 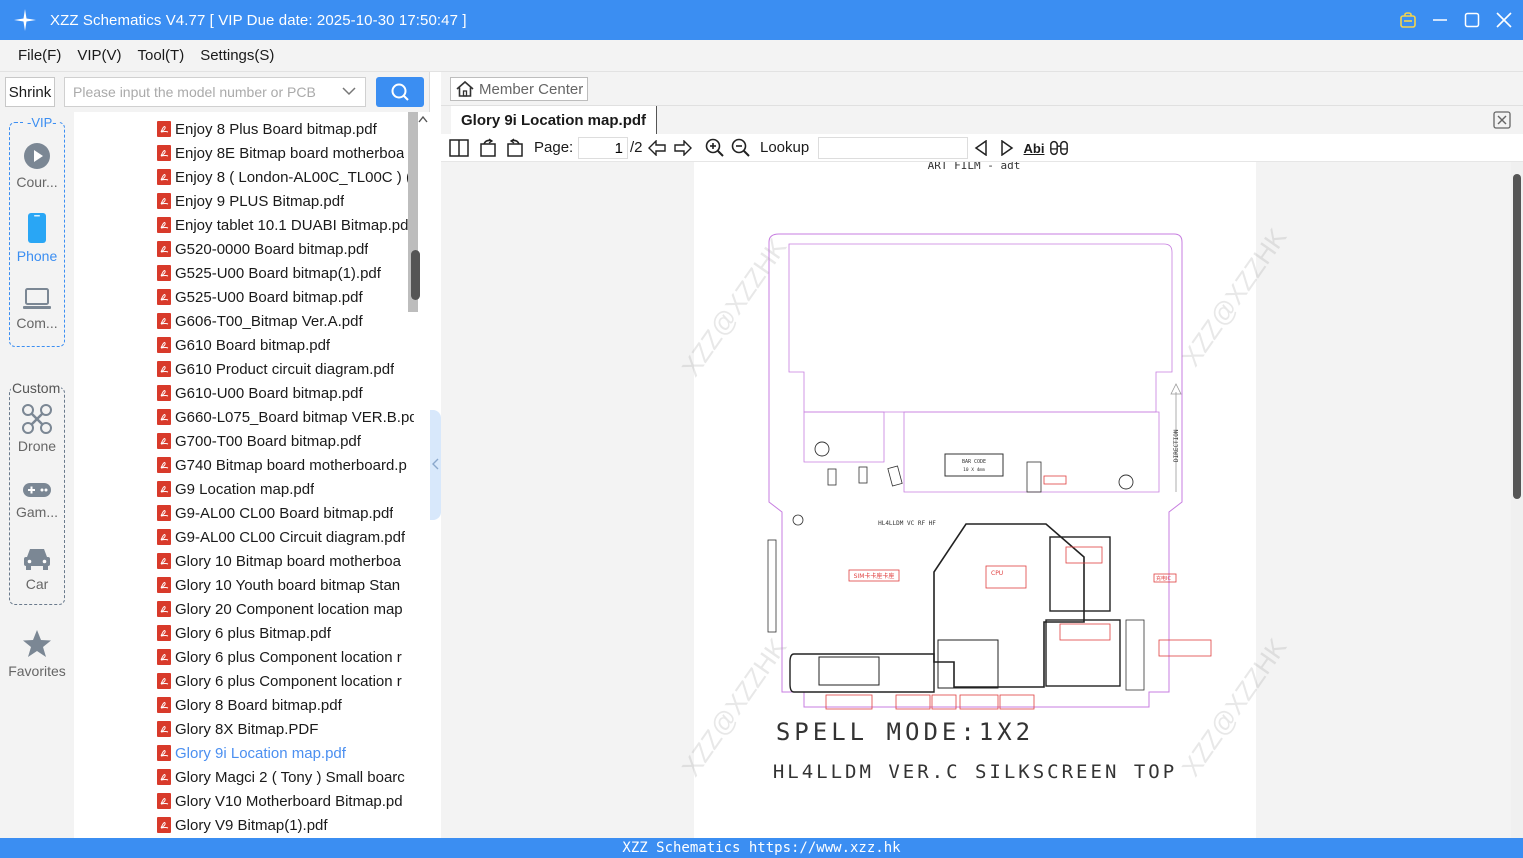 I want to click on category-phone: Phone, so click(x=37, y=238).